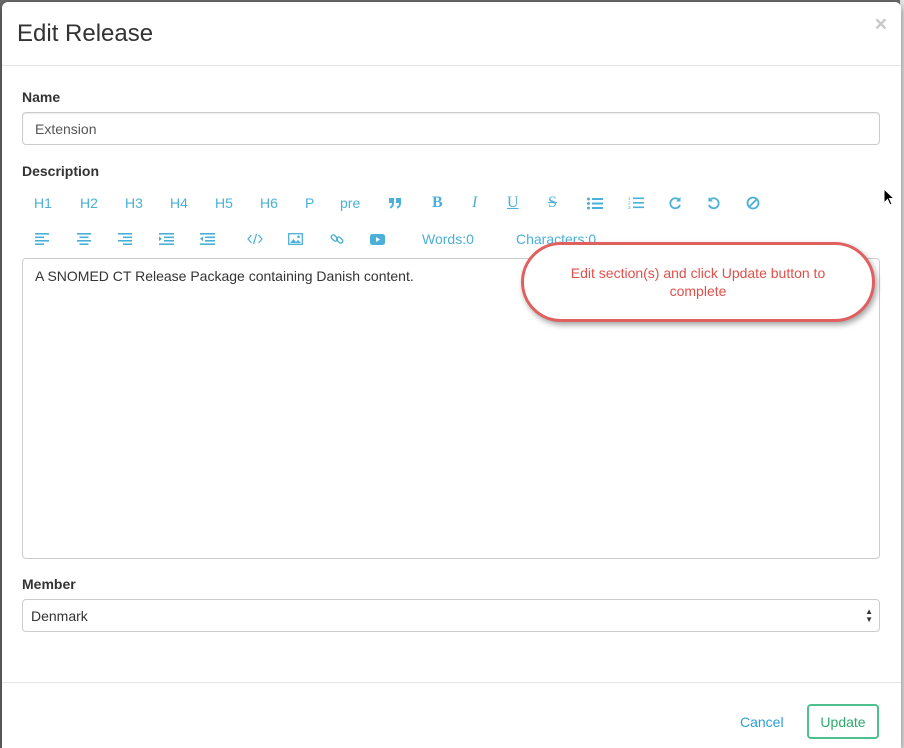 This screenshot has height=748, width=904. Describe the element at coordinates (451, 203) in the screenshot. I see `editor-toolbar-row-1: H1 H2 H3 H4 H5 H6 P pre B I U S 123` at that location.